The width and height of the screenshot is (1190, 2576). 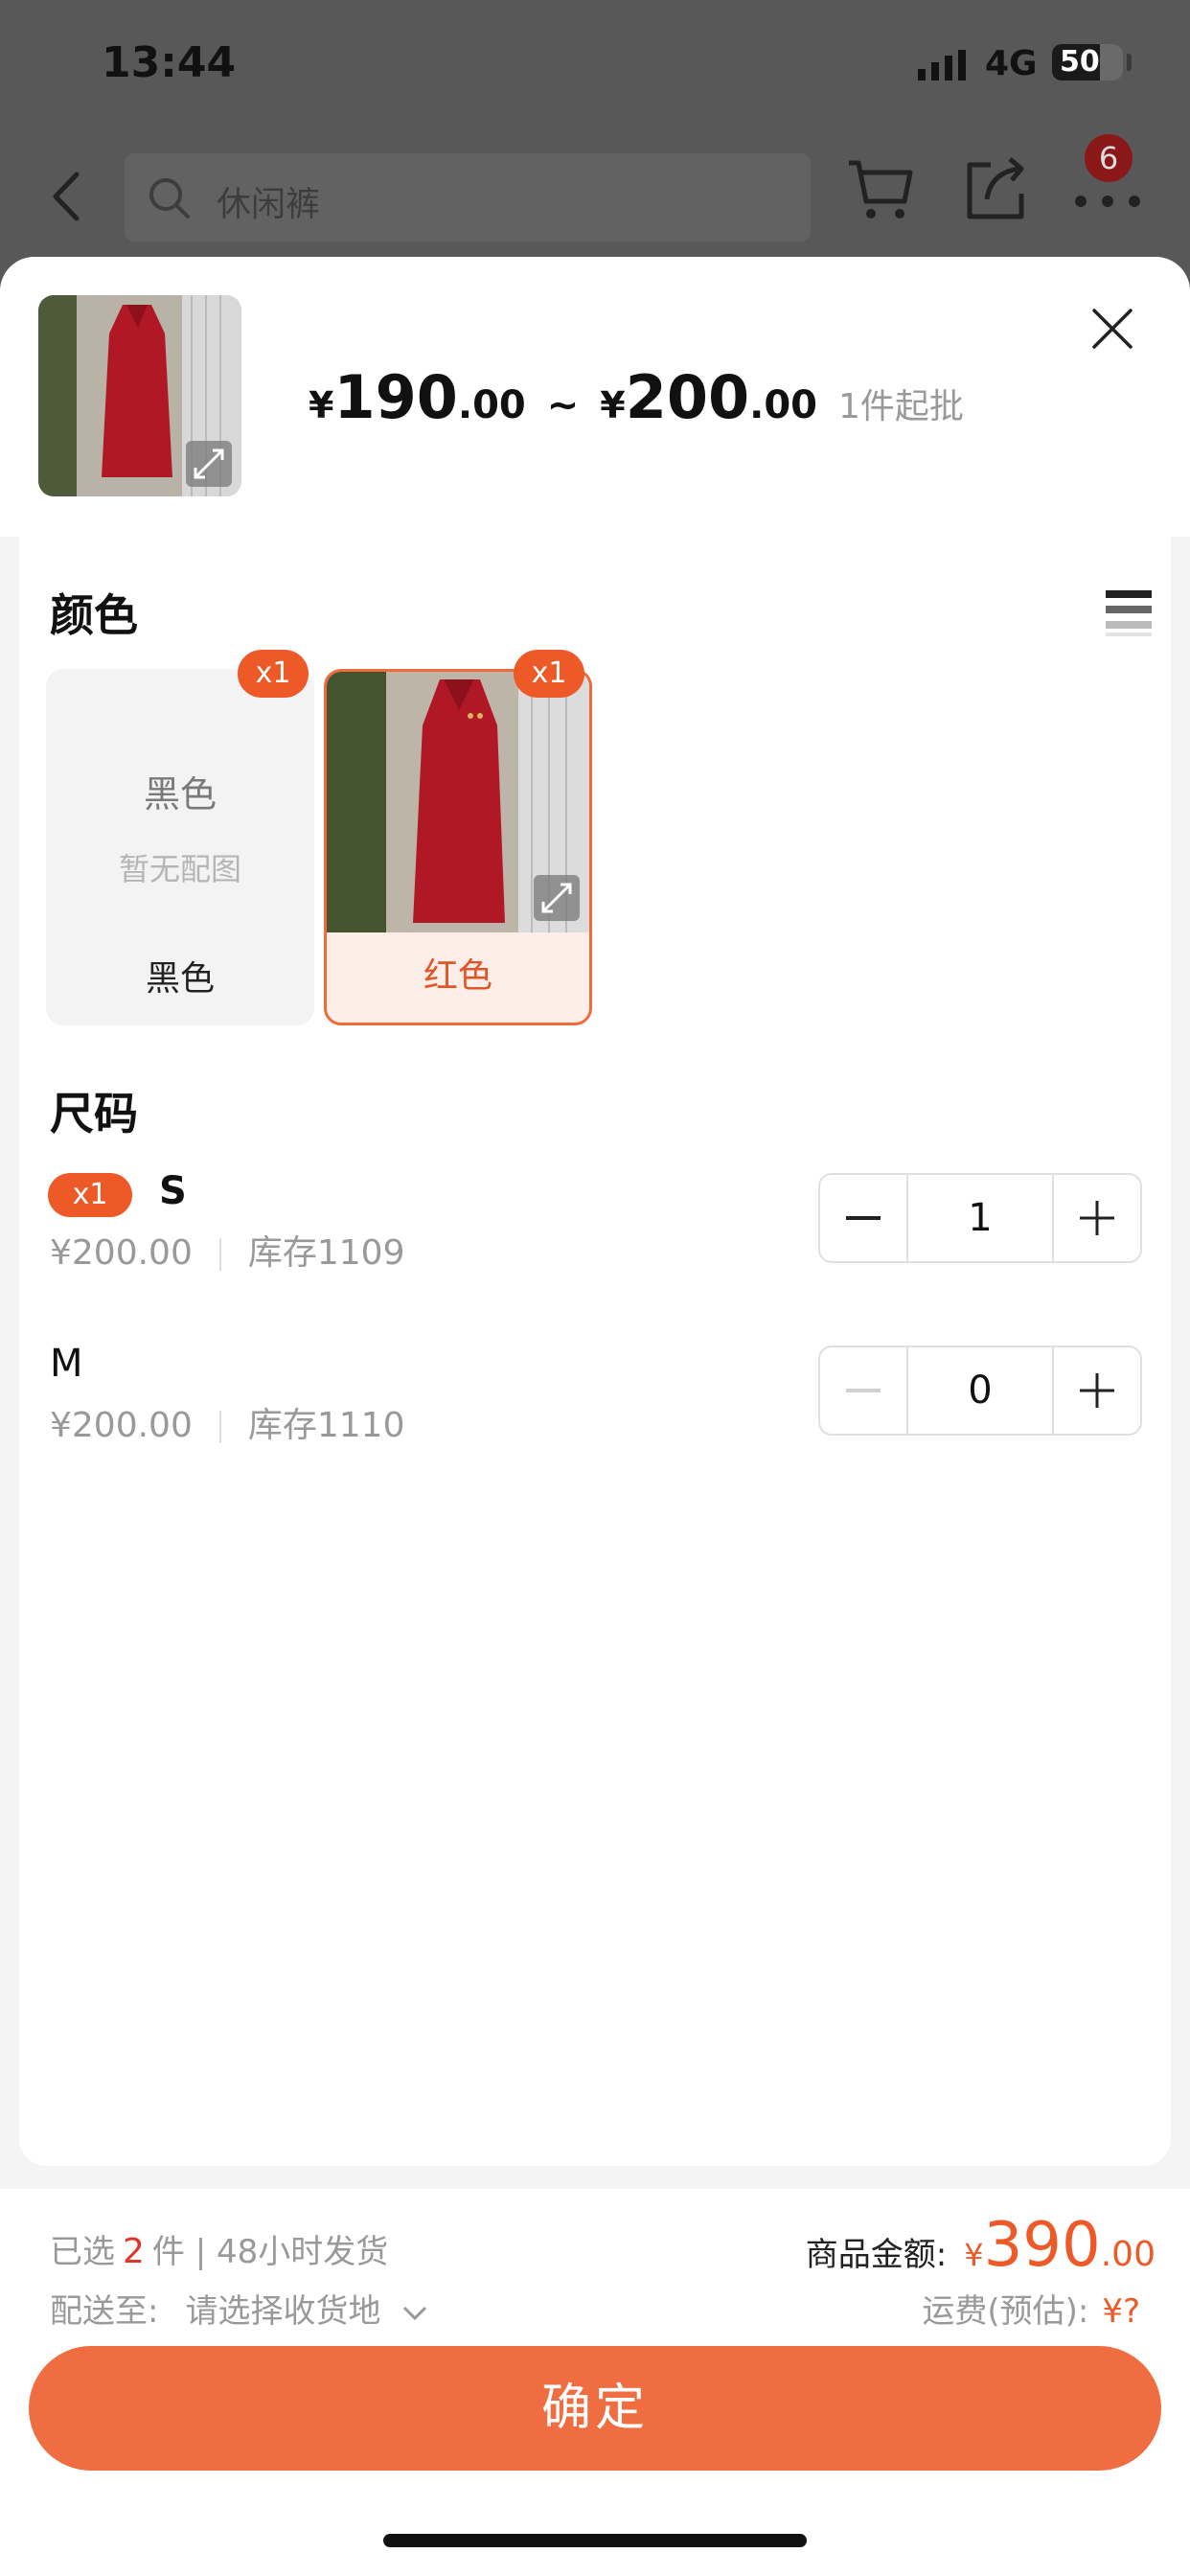 I want to click on sheet-header: ¥190.00 ~ ¥200.00 1件起批, so click(x=595, y=397).